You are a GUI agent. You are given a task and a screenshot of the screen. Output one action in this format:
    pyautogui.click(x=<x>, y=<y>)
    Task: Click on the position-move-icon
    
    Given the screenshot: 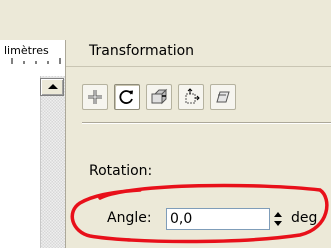 What is the action you would take?
    pyautogui.click(x=95, y=97)
    